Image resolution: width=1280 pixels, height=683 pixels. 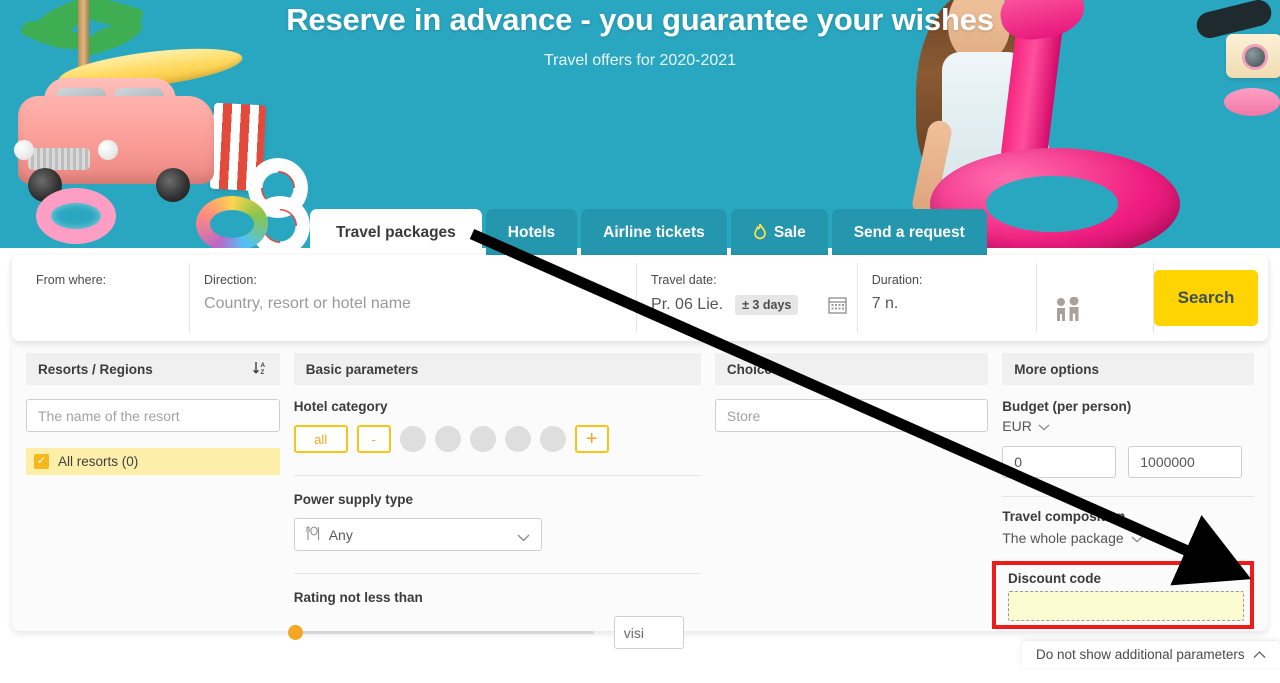 What do you see at coordinates (1067, 406) in the screenshot?
I see `budget-label: Budget (per person)` at bounding box center [1067, 406].